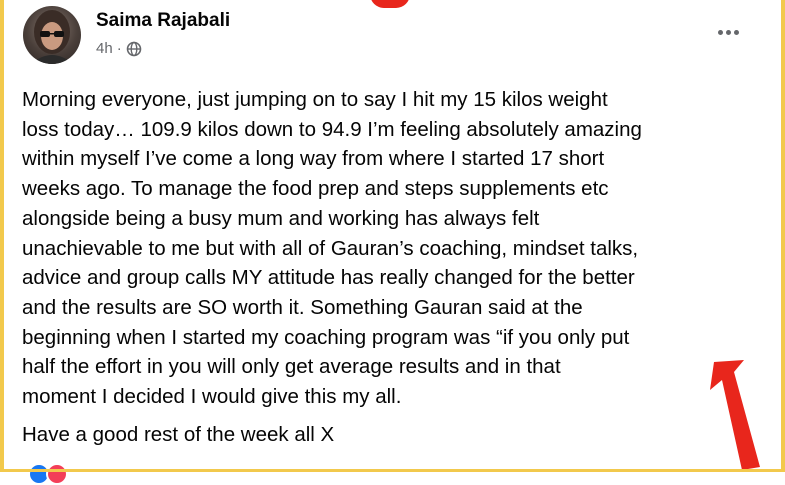 This screenshot has width=785, height=485. What do you see at coordinates (134, 49) in the screenshot?
I see `globe-icon` at bounding box center [134, 49].